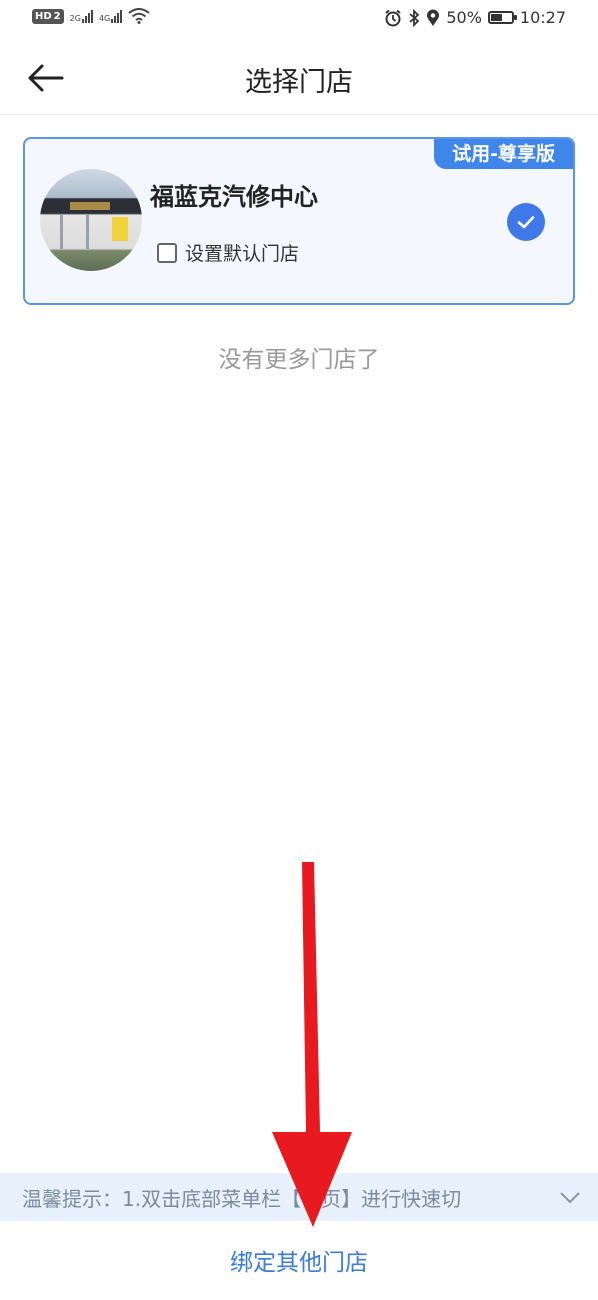  I want to click on no-more-stores-text: 没有更多门店了, so click(299, 360).